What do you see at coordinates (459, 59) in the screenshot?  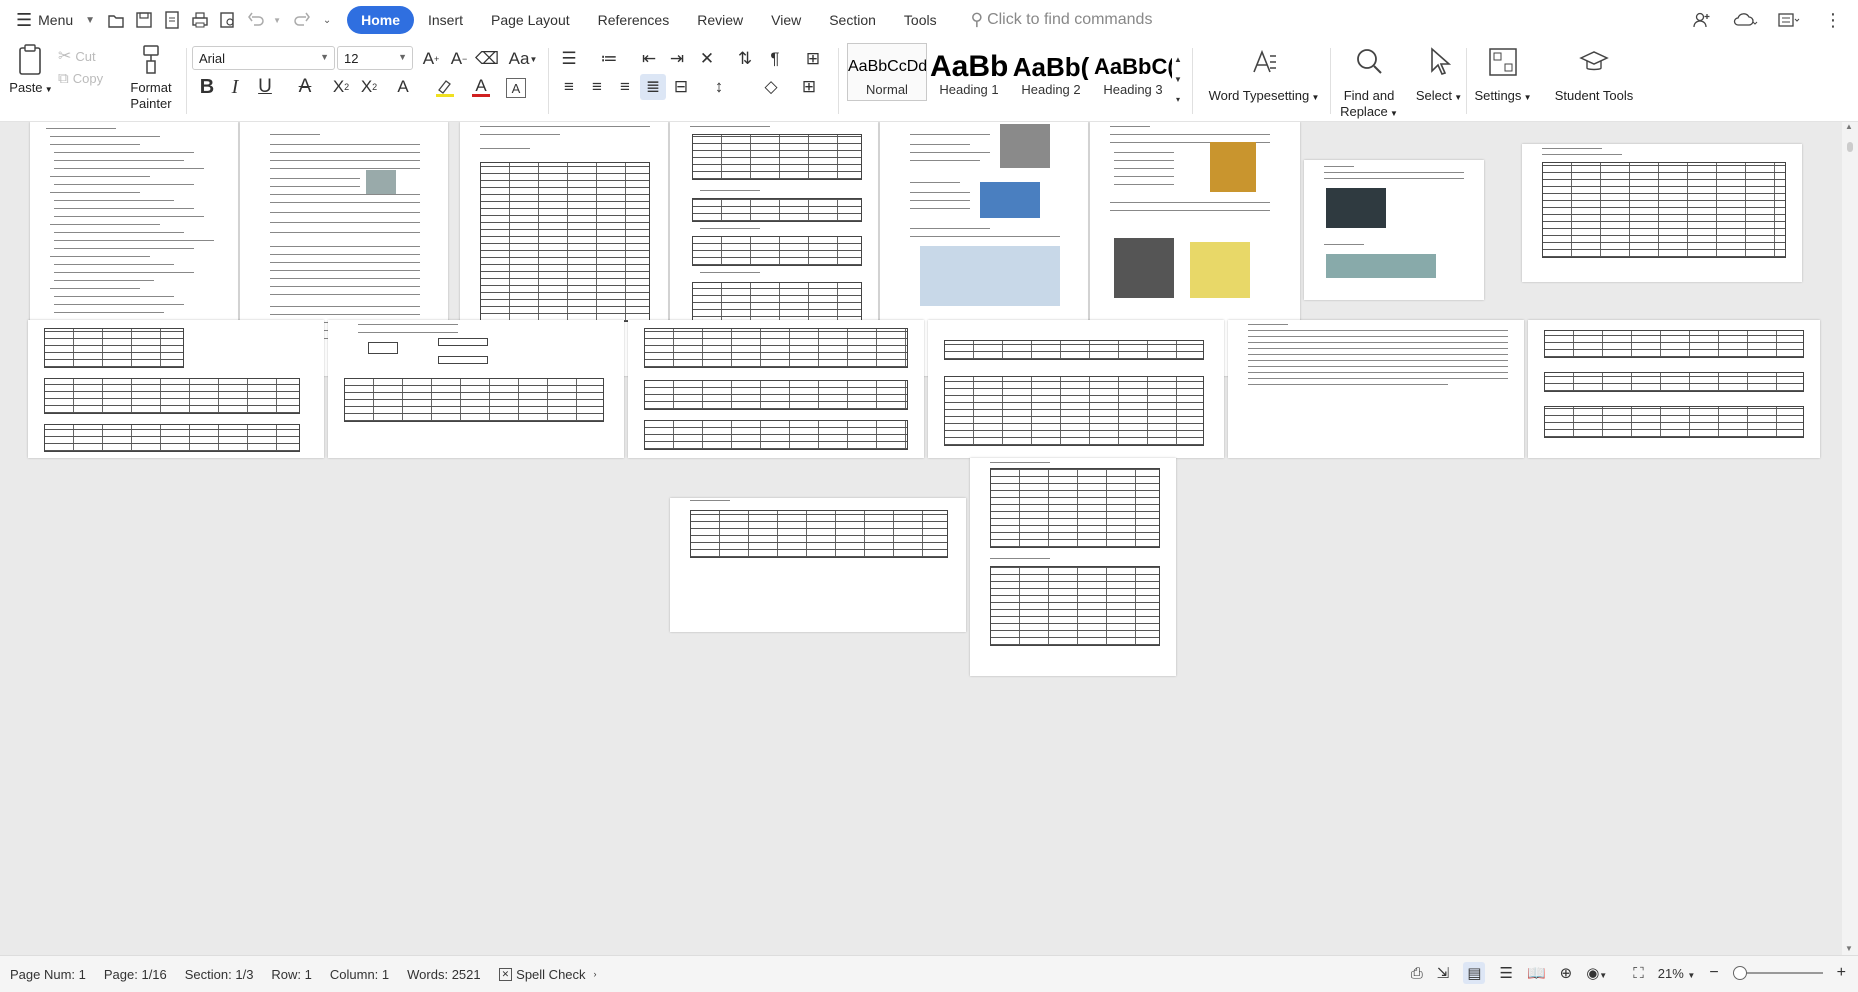 I see `shrink-font-icon: A −` at bounding box center [459, 59].